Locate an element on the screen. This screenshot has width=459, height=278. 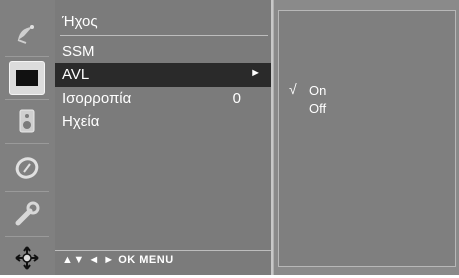
setup-menu-button is located at coordinates (27, 214).